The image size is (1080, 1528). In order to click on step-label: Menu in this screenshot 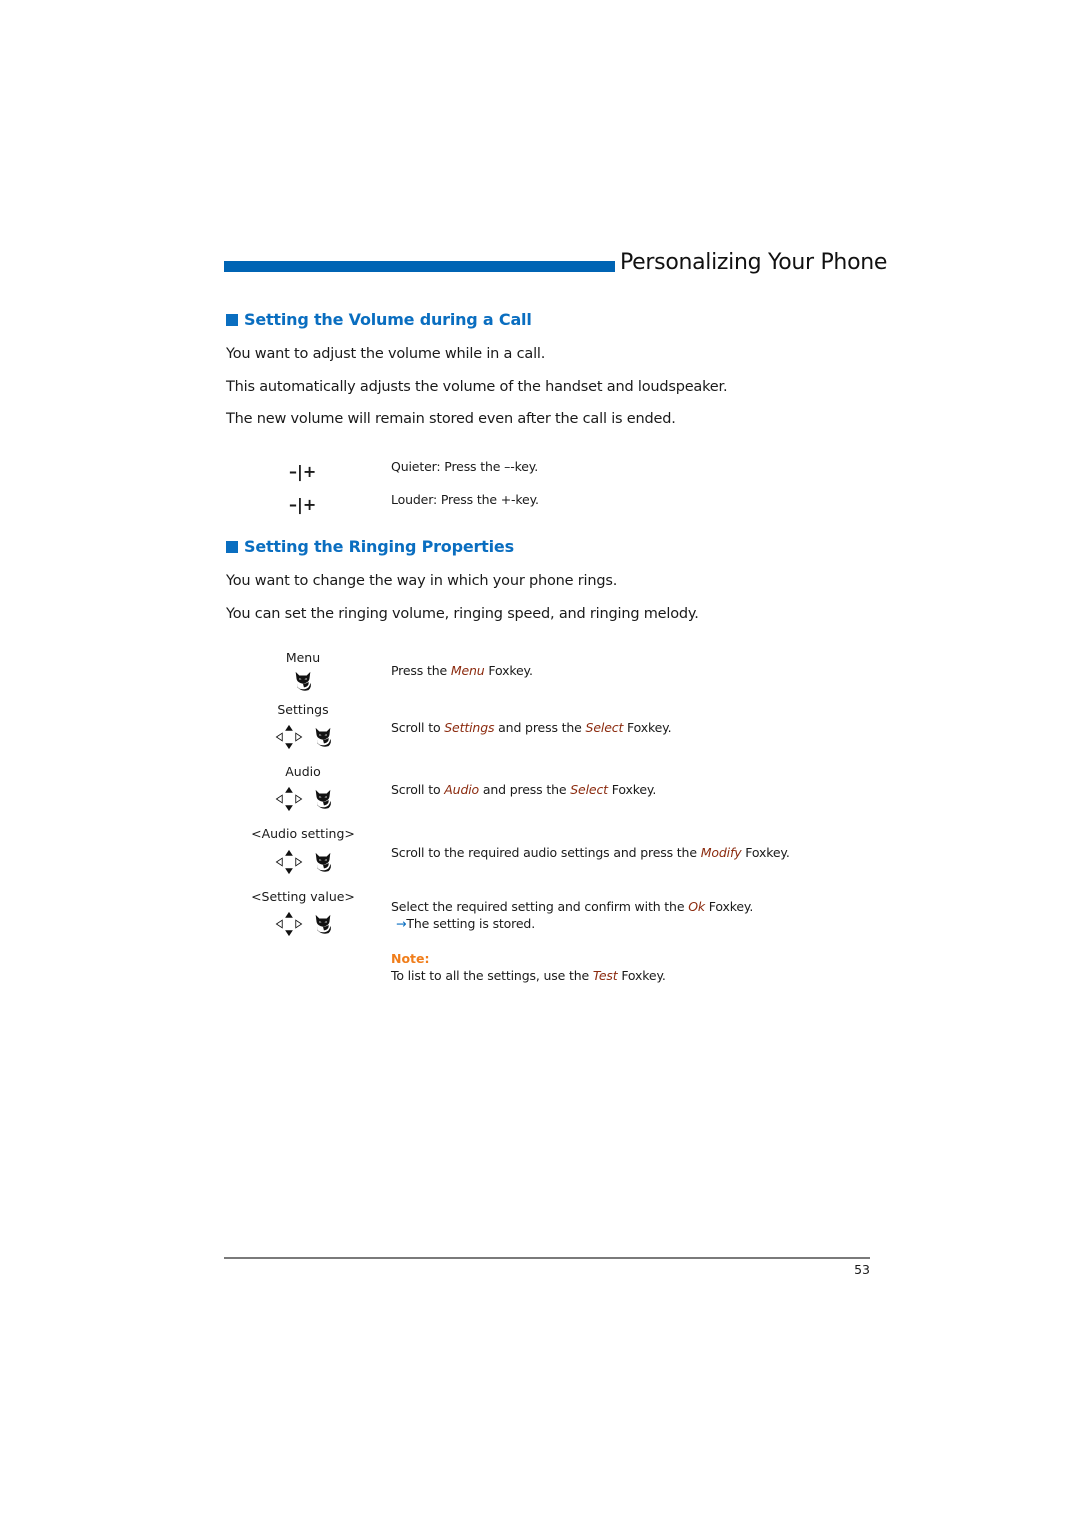, I will do `click(303, 657)`.